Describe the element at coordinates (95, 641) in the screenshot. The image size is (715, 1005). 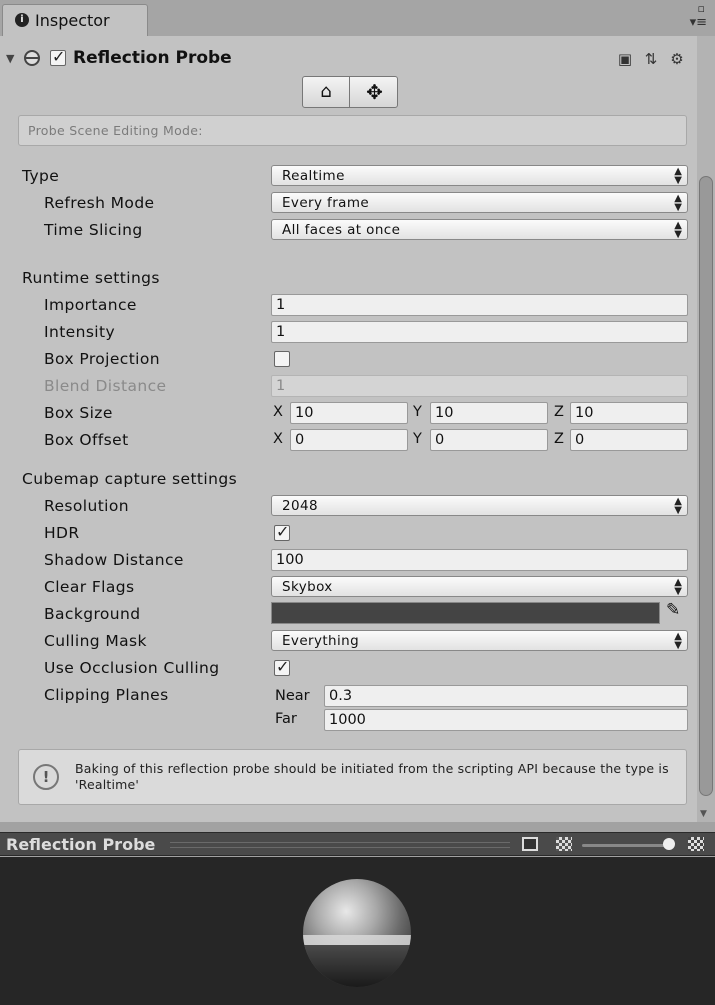
I see `culling-mask-label: Culling Mask` at that location.